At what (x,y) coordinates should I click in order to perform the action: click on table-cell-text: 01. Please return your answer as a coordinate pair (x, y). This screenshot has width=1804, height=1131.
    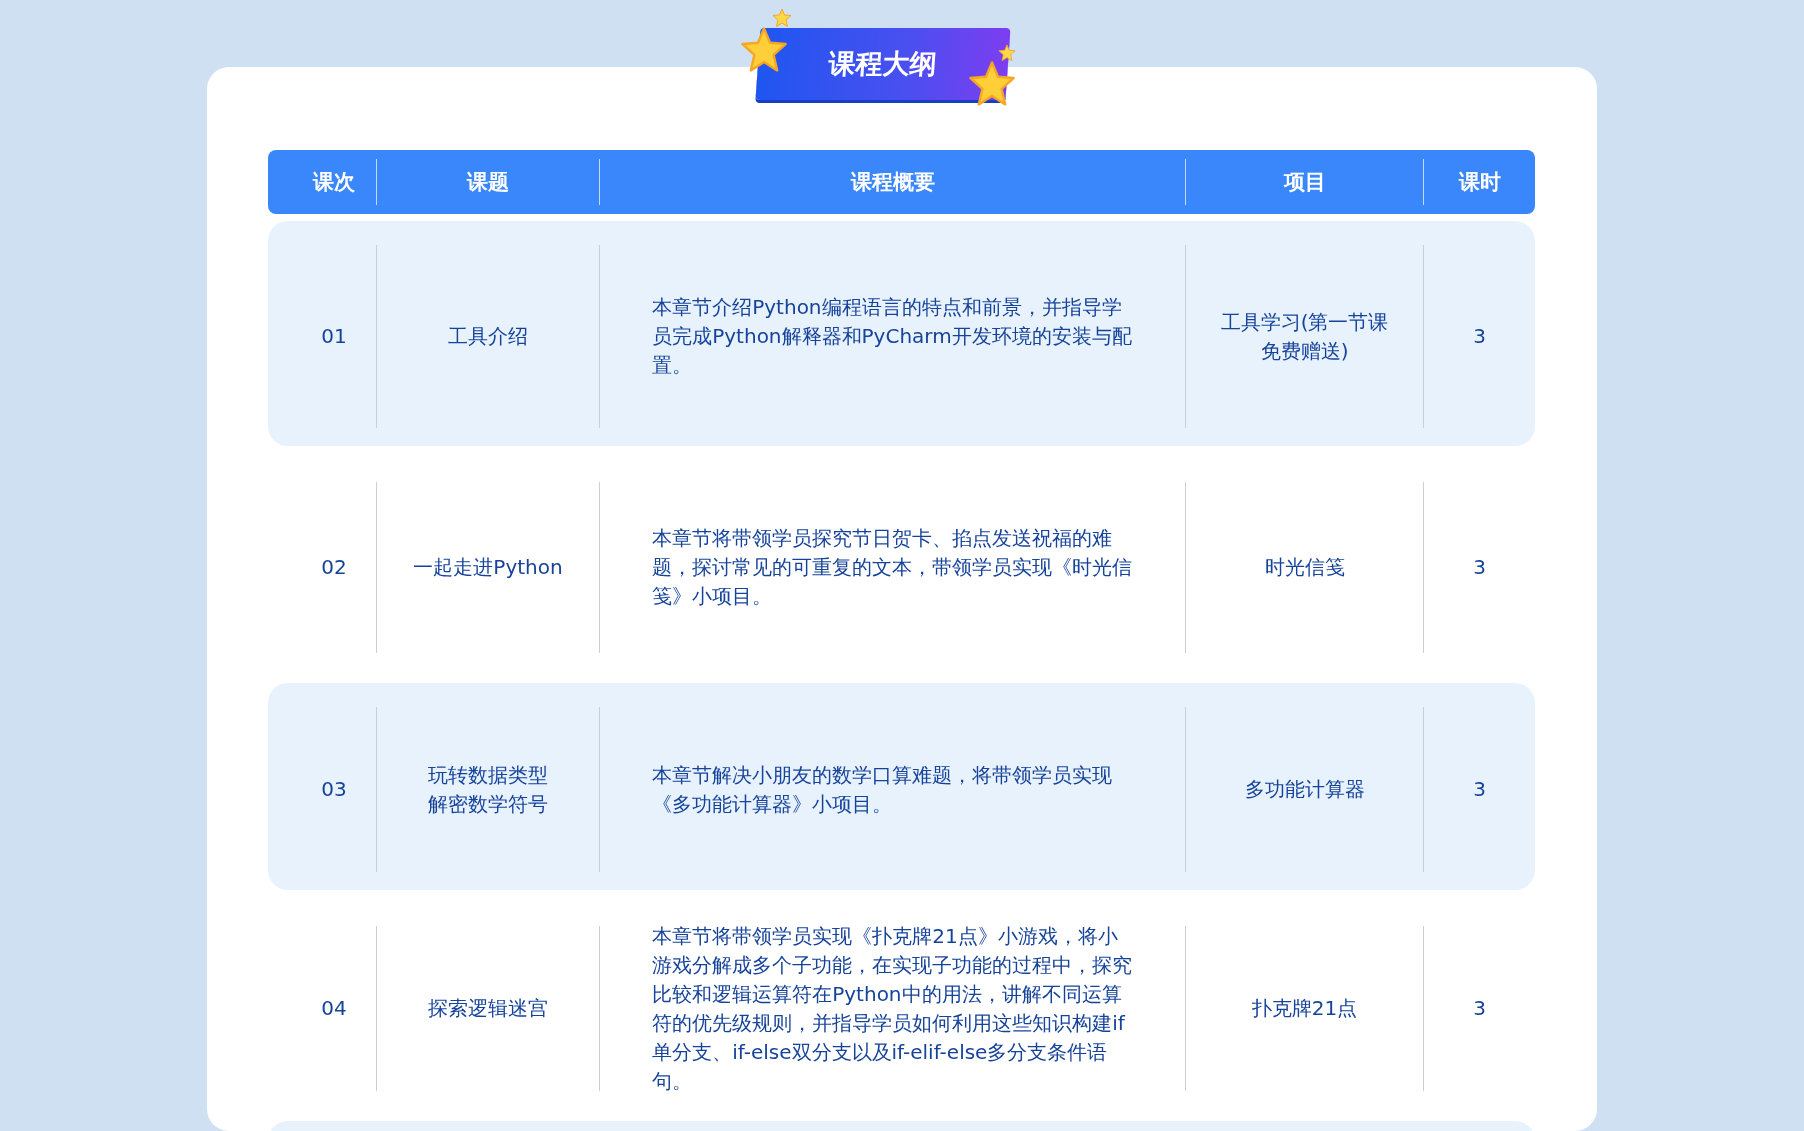
    Looking at the image, I should click on (334, 336).